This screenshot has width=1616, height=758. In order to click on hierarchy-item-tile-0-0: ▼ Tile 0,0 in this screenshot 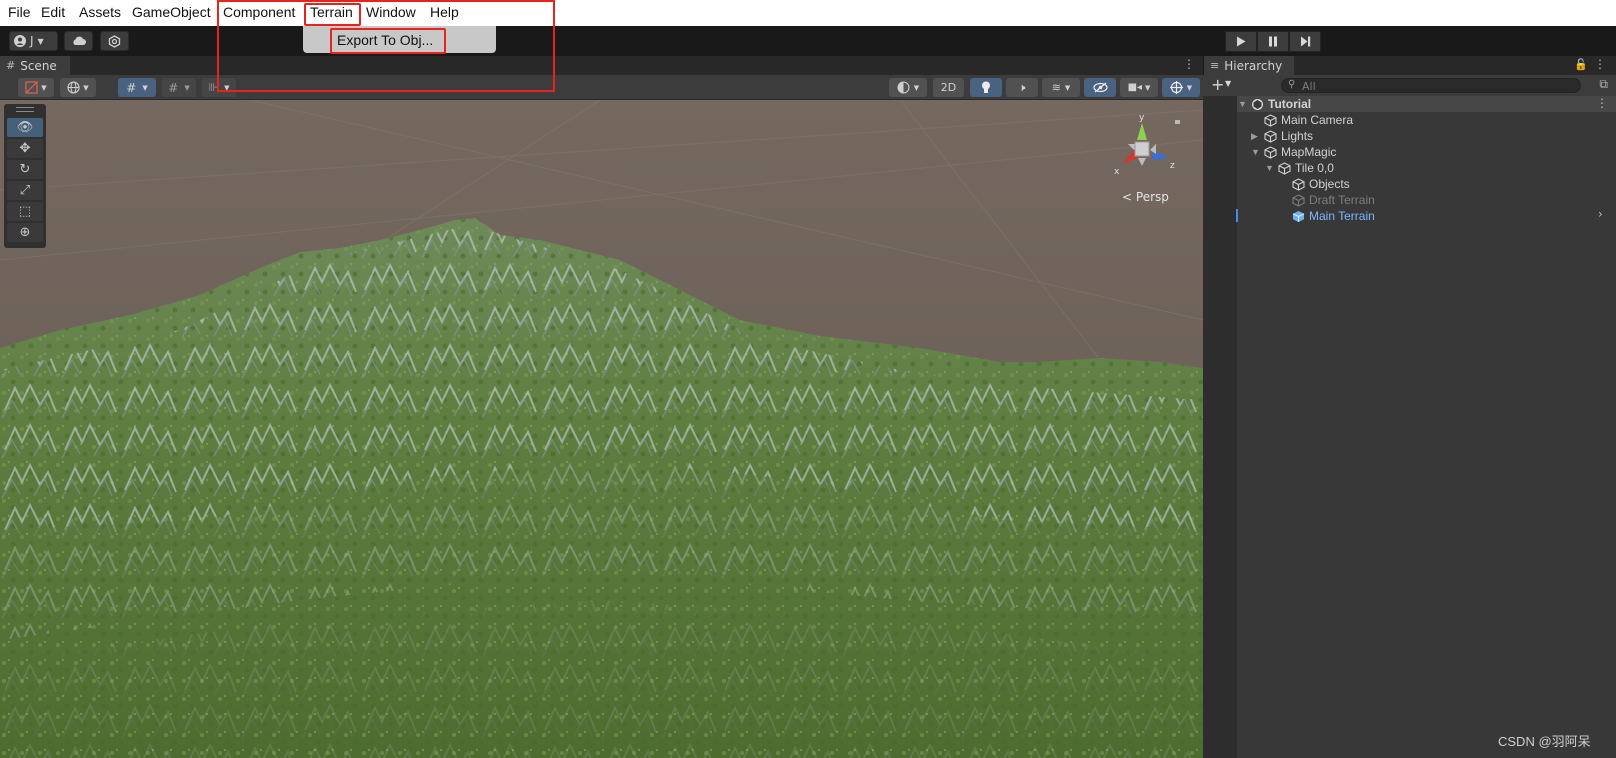, I will do `click(1299, 168)`.